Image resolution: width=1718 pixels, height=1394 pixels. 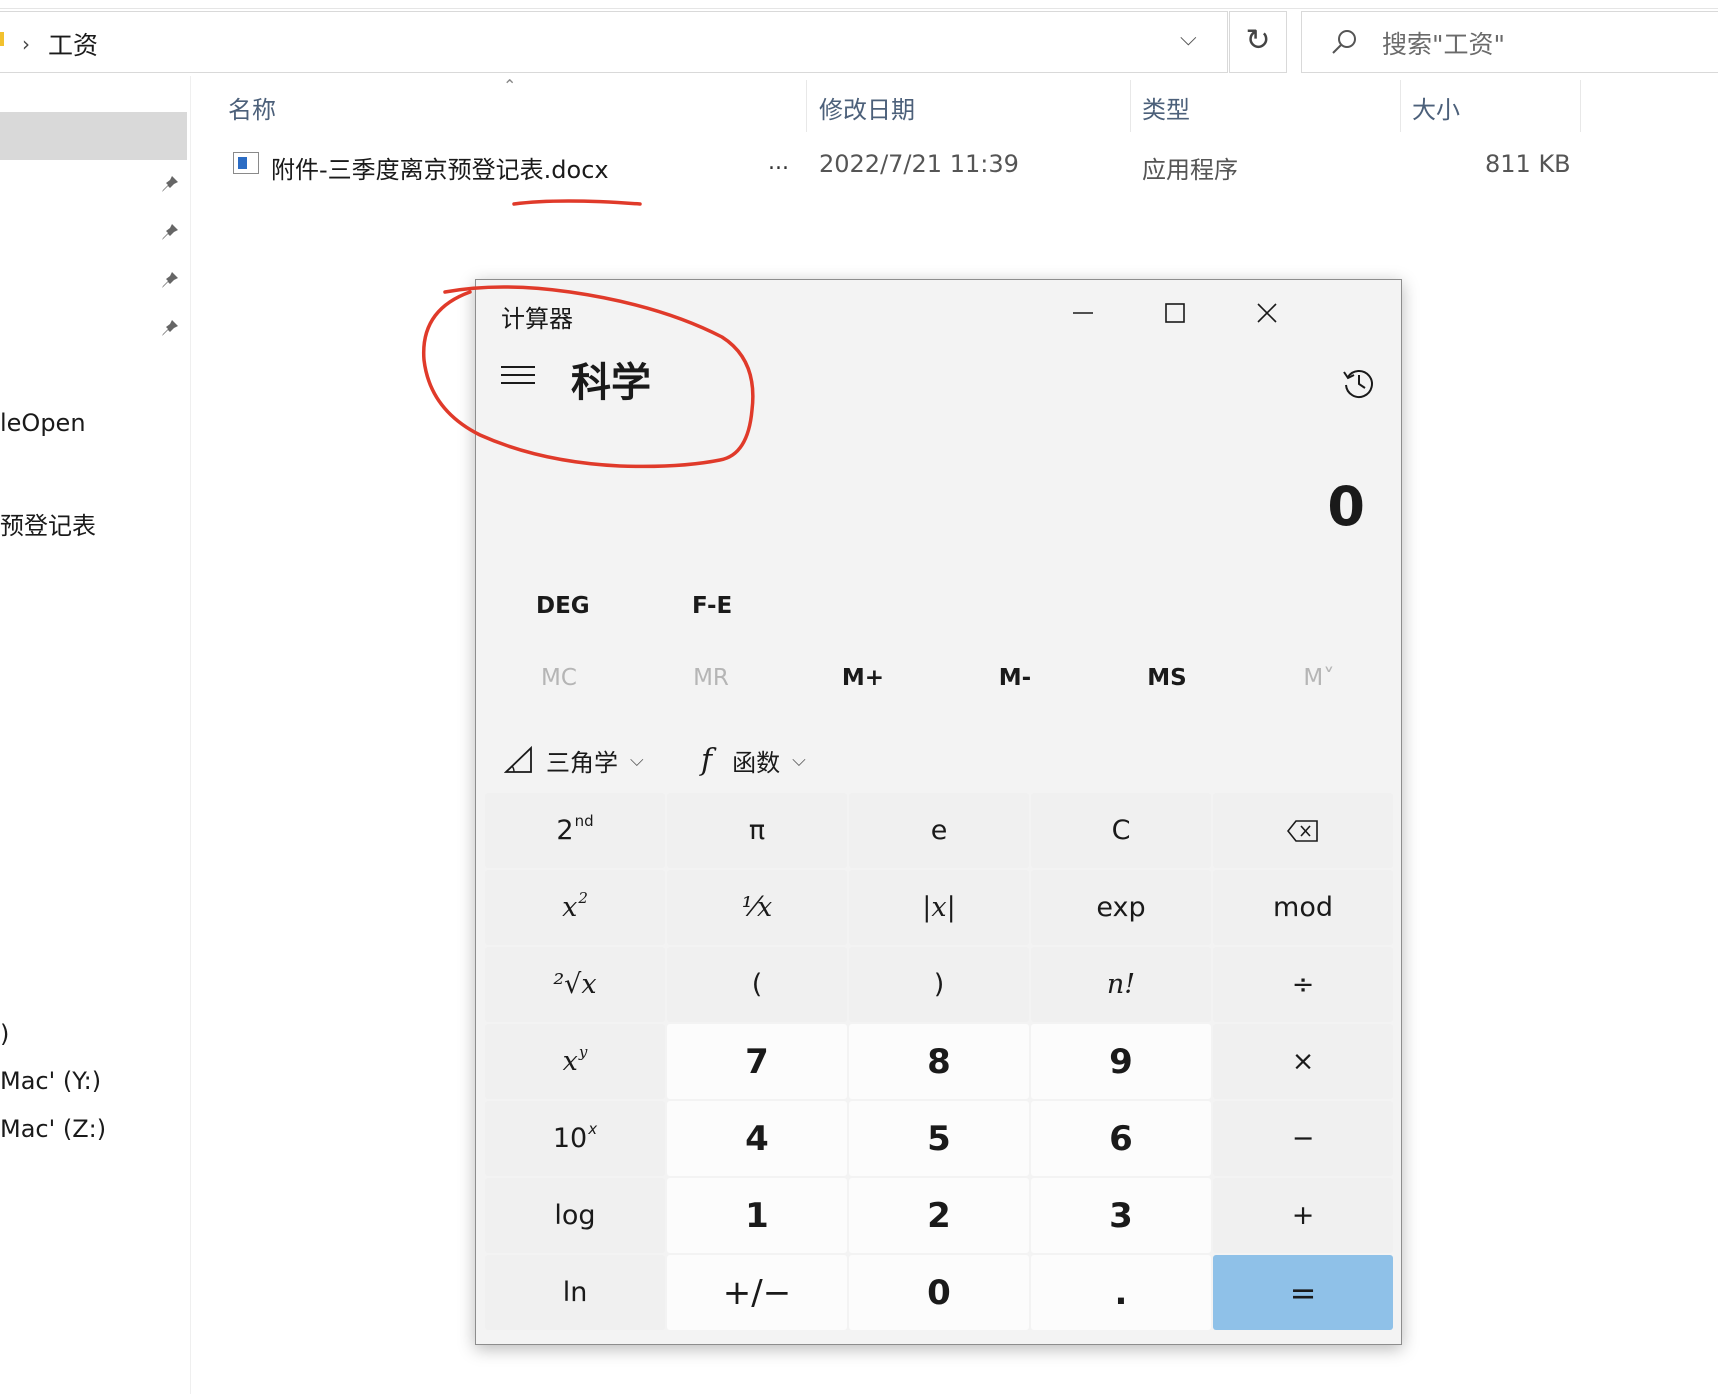 I want to click on backspace-button, so click(x=1303, y=830).